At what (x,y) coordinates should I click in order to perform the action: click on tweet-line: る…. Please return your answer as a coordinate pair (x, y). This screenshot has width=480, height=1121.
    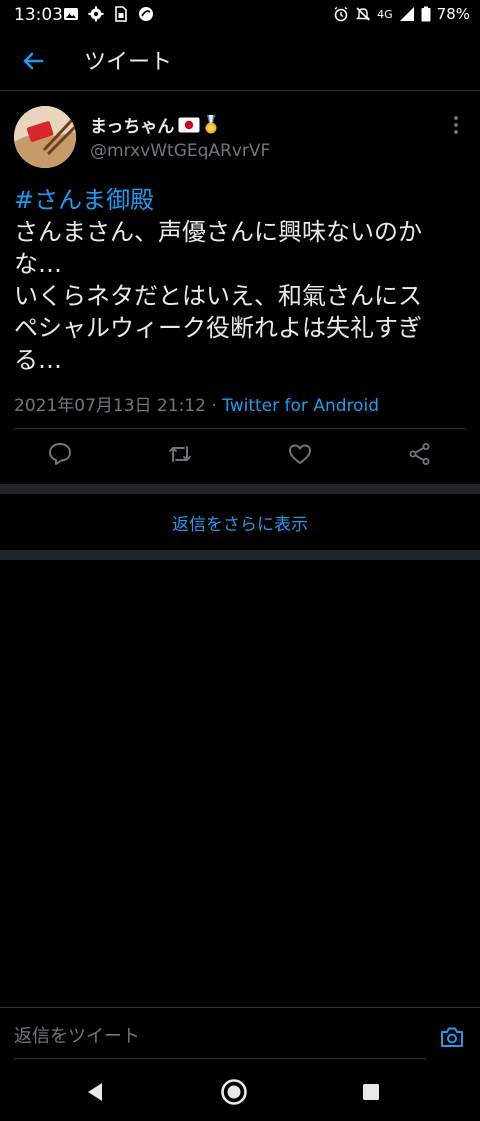
    Looking at the image, I should click on (38, 360).